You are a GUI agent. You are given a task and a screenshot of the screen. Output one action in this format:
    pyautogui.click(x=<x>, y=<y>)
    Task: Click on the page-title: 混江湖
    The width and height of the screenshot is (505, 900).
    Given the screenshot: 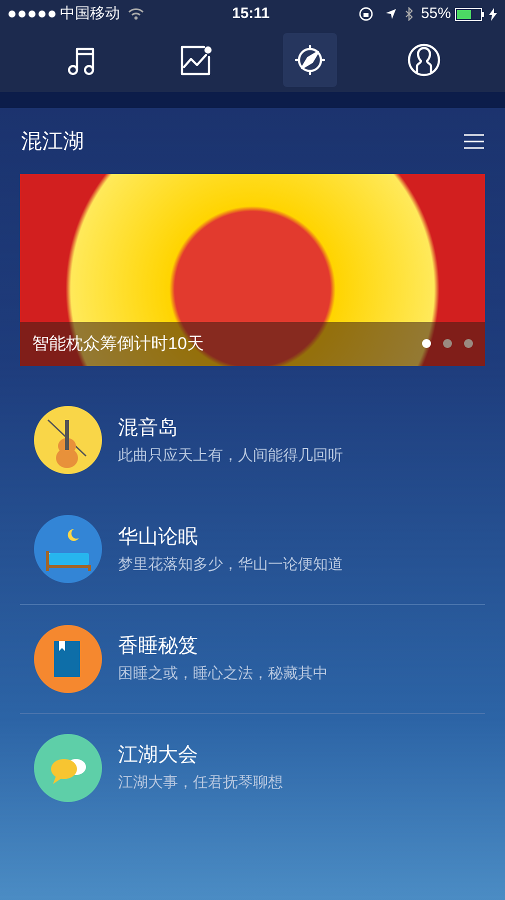 What is the action you would take?
    pyautogui.click(x=52, y=142)
    